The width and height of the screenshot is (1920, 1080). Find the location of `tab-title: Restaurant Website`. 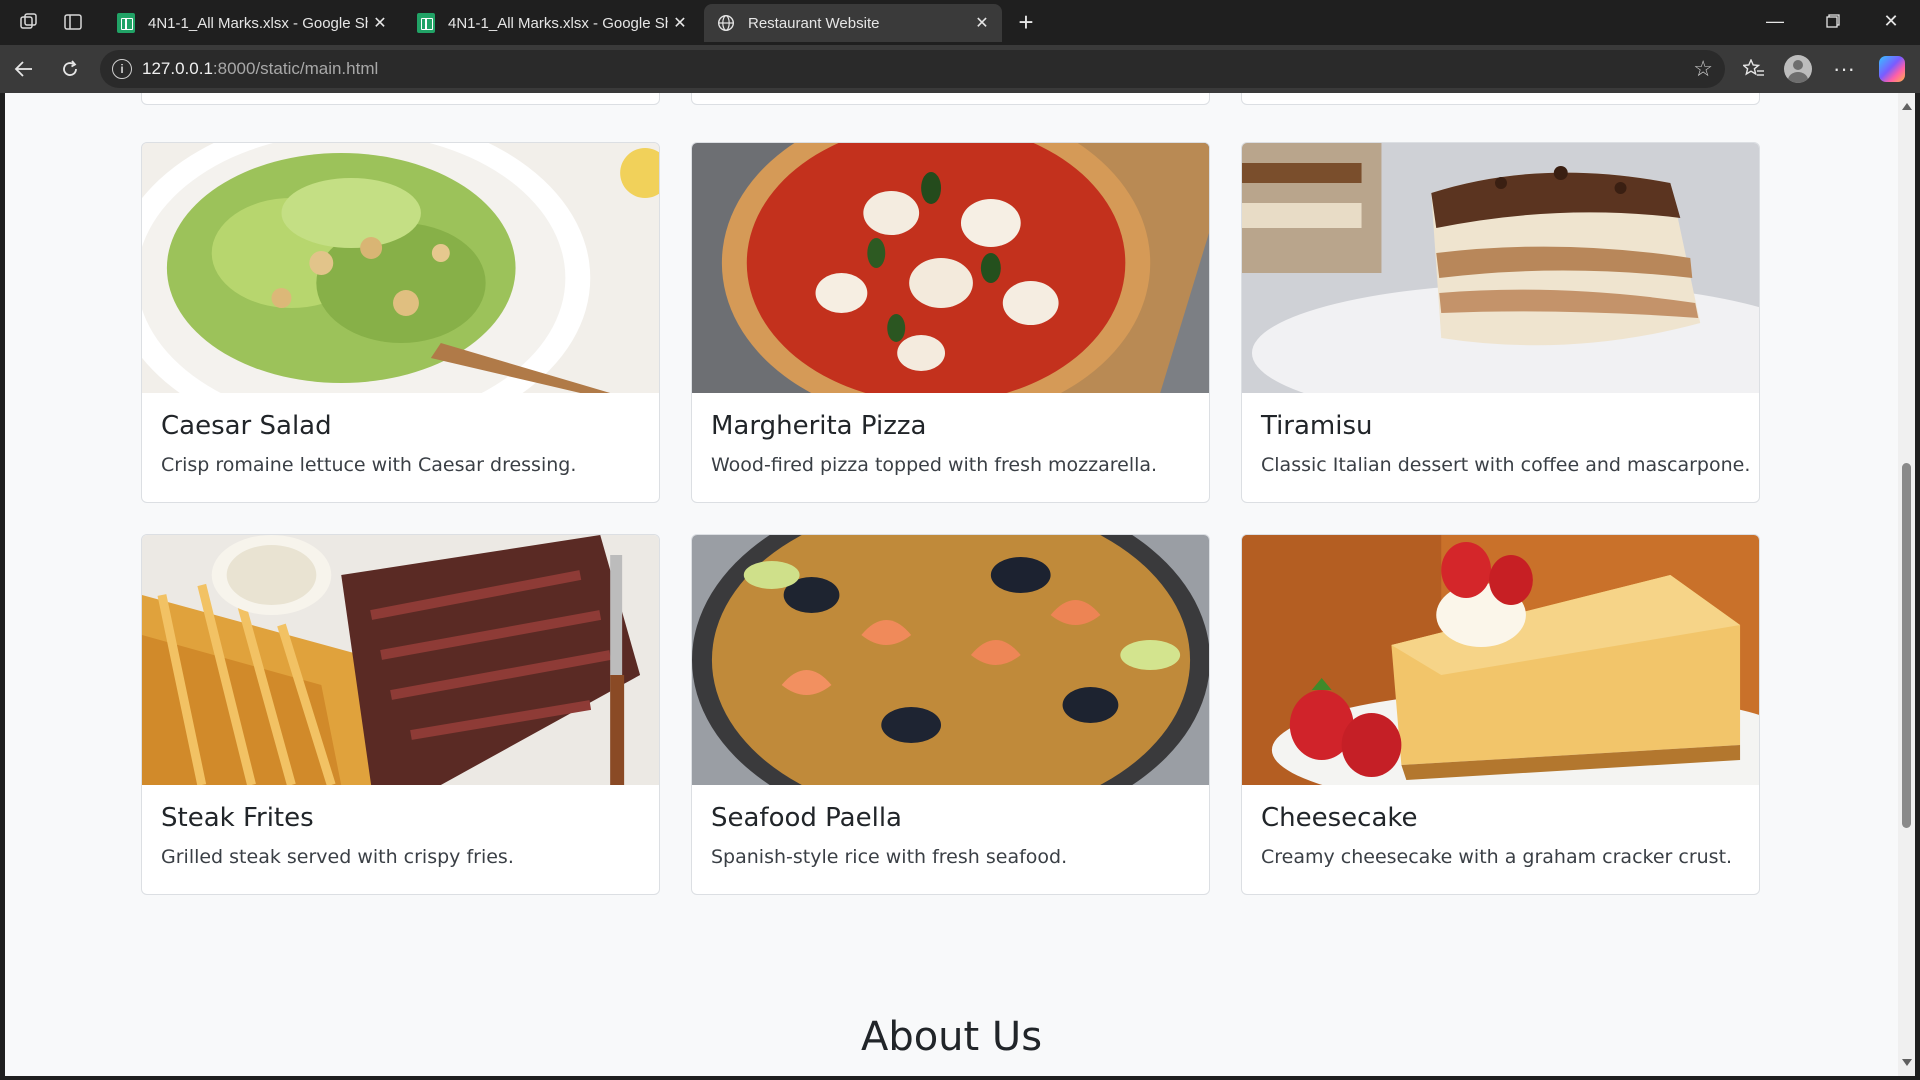

tab-title: Restaurant Website is located at coordinates (814, 23).